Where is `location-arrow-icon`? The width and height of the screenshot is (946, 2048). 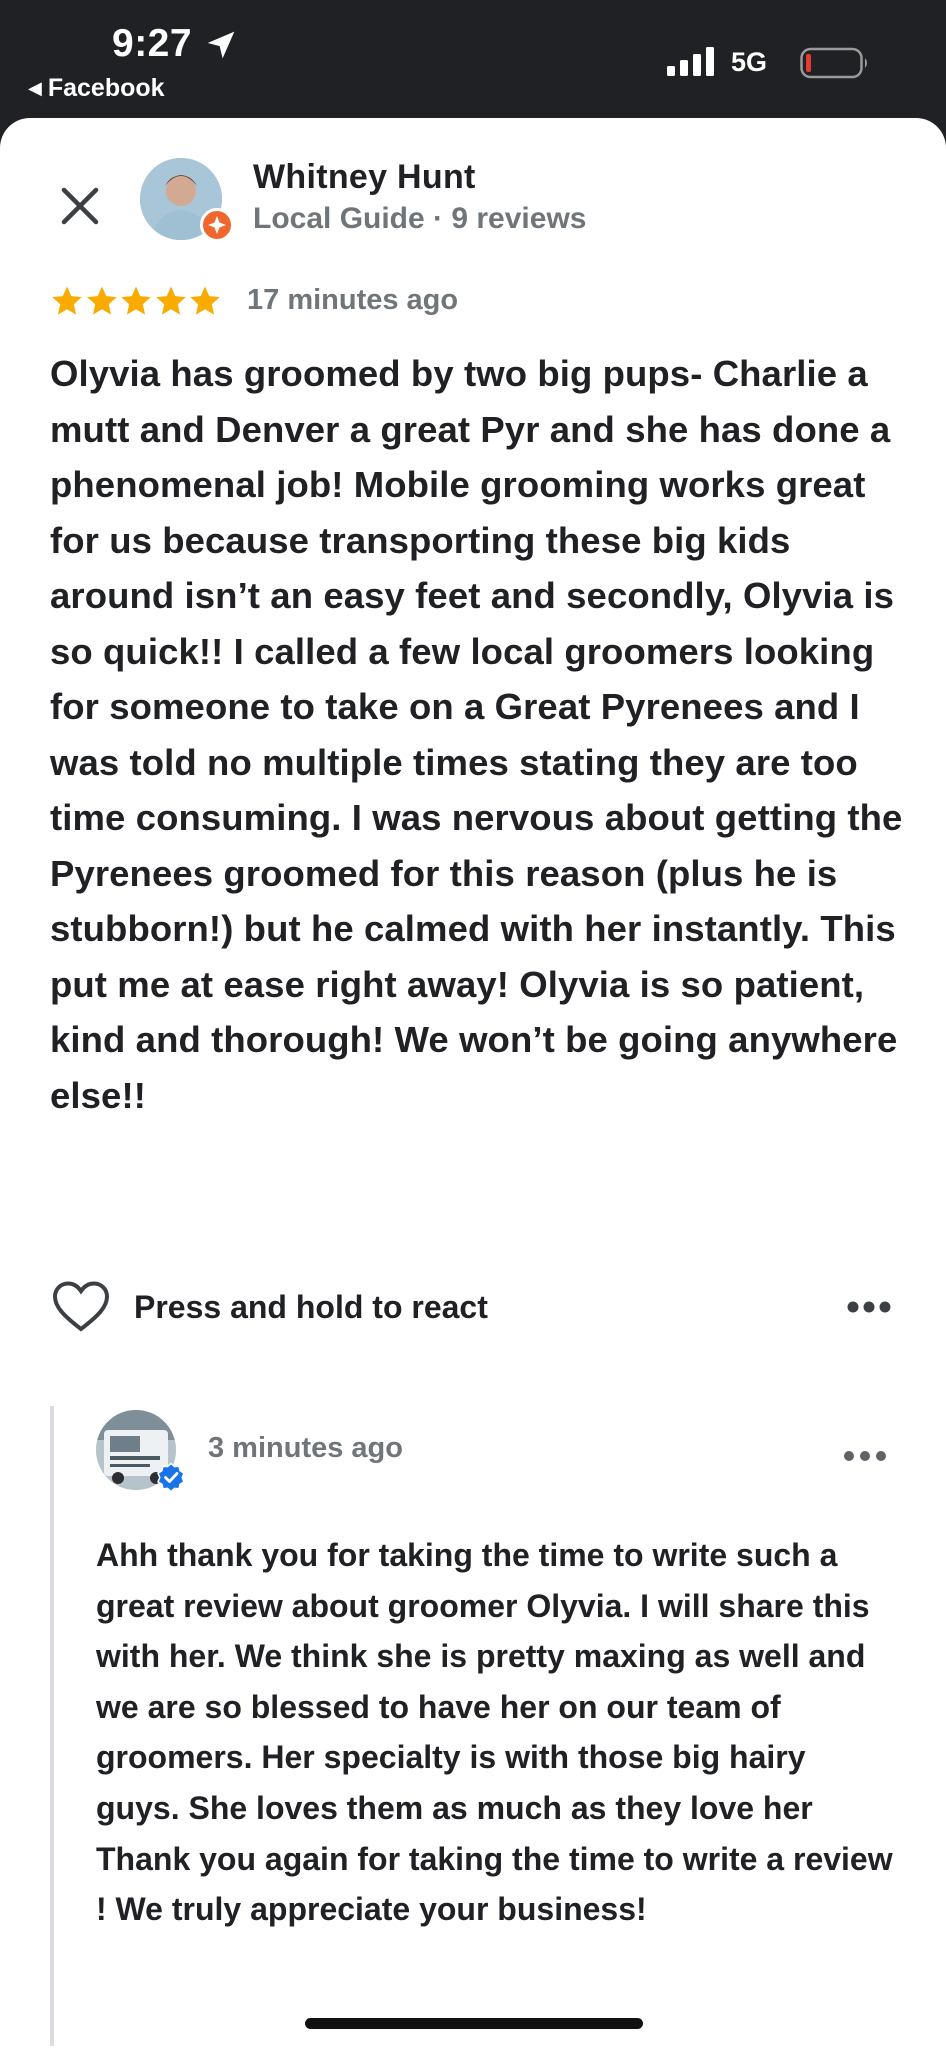
location-arrow-icon is located at coordinates (221, 45).